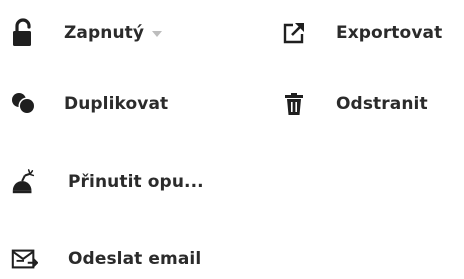 The width and height of the screenshot is (464, 279). Describe the element at coordinates (24, 259) in the screenshot. I see `send-email-icon` at that location.